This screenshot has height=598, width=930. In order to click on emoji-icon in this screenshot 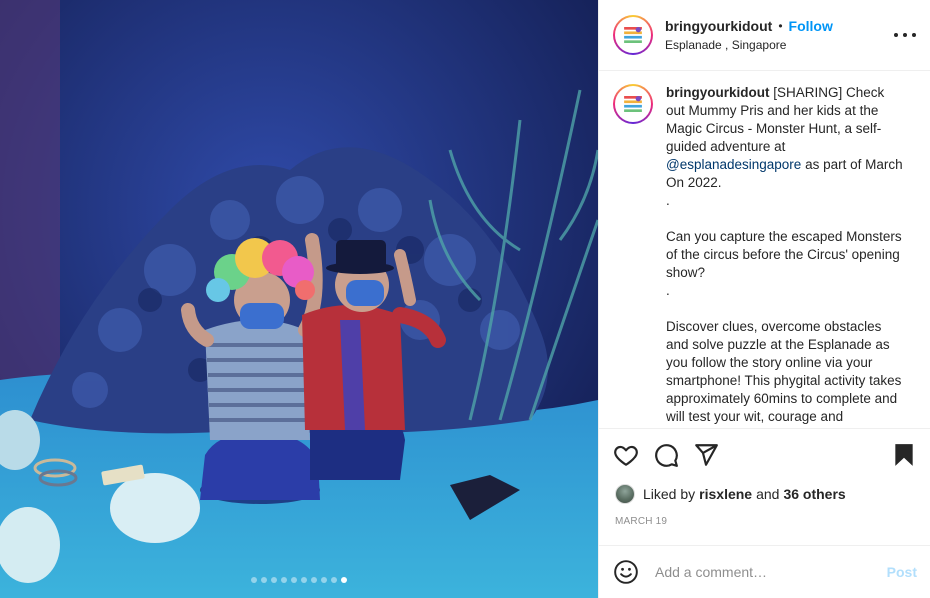, I will do `click(626, 572)`.